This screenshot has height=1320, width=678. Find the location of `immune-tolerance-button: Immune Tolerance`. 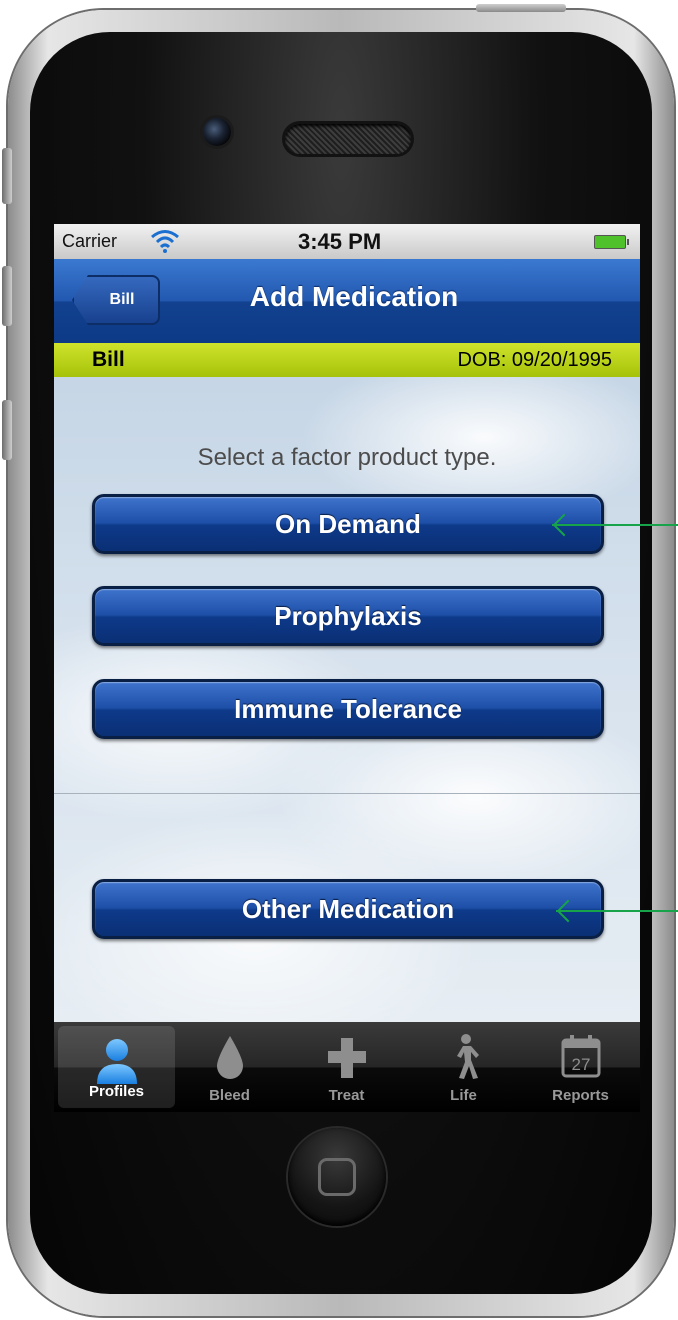

immune-tolerance-button: Immune Tolerance is located at coordinates (348, 709).